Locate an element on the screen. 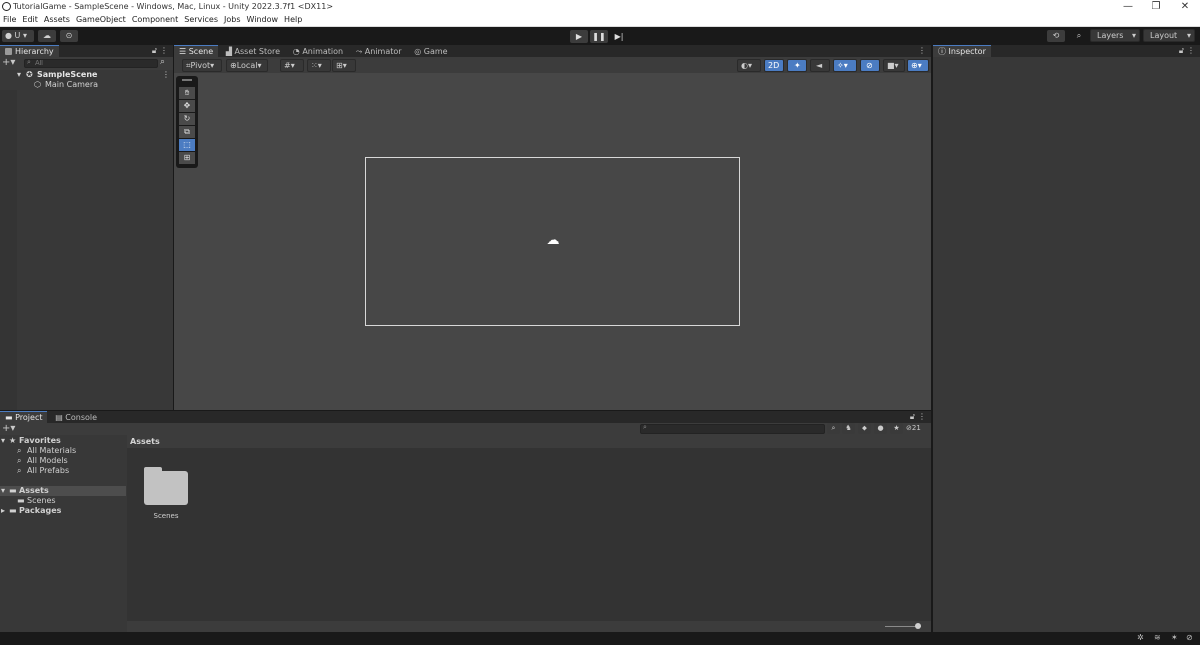  rotate-tool-button: ↻ is located at coordinates (187, 119).